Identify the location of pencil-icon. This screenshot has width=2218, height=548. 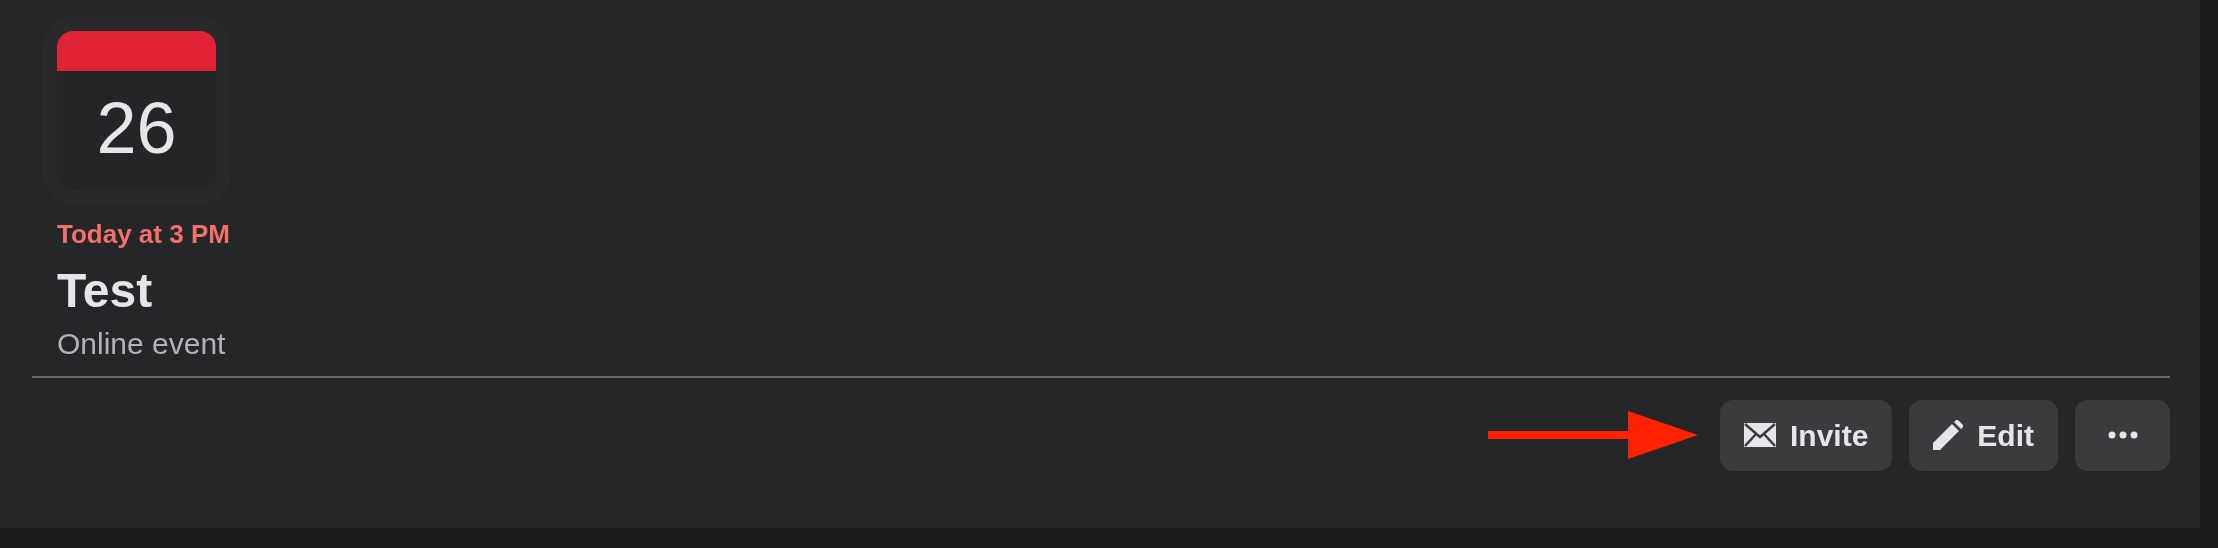
(1948, 435).